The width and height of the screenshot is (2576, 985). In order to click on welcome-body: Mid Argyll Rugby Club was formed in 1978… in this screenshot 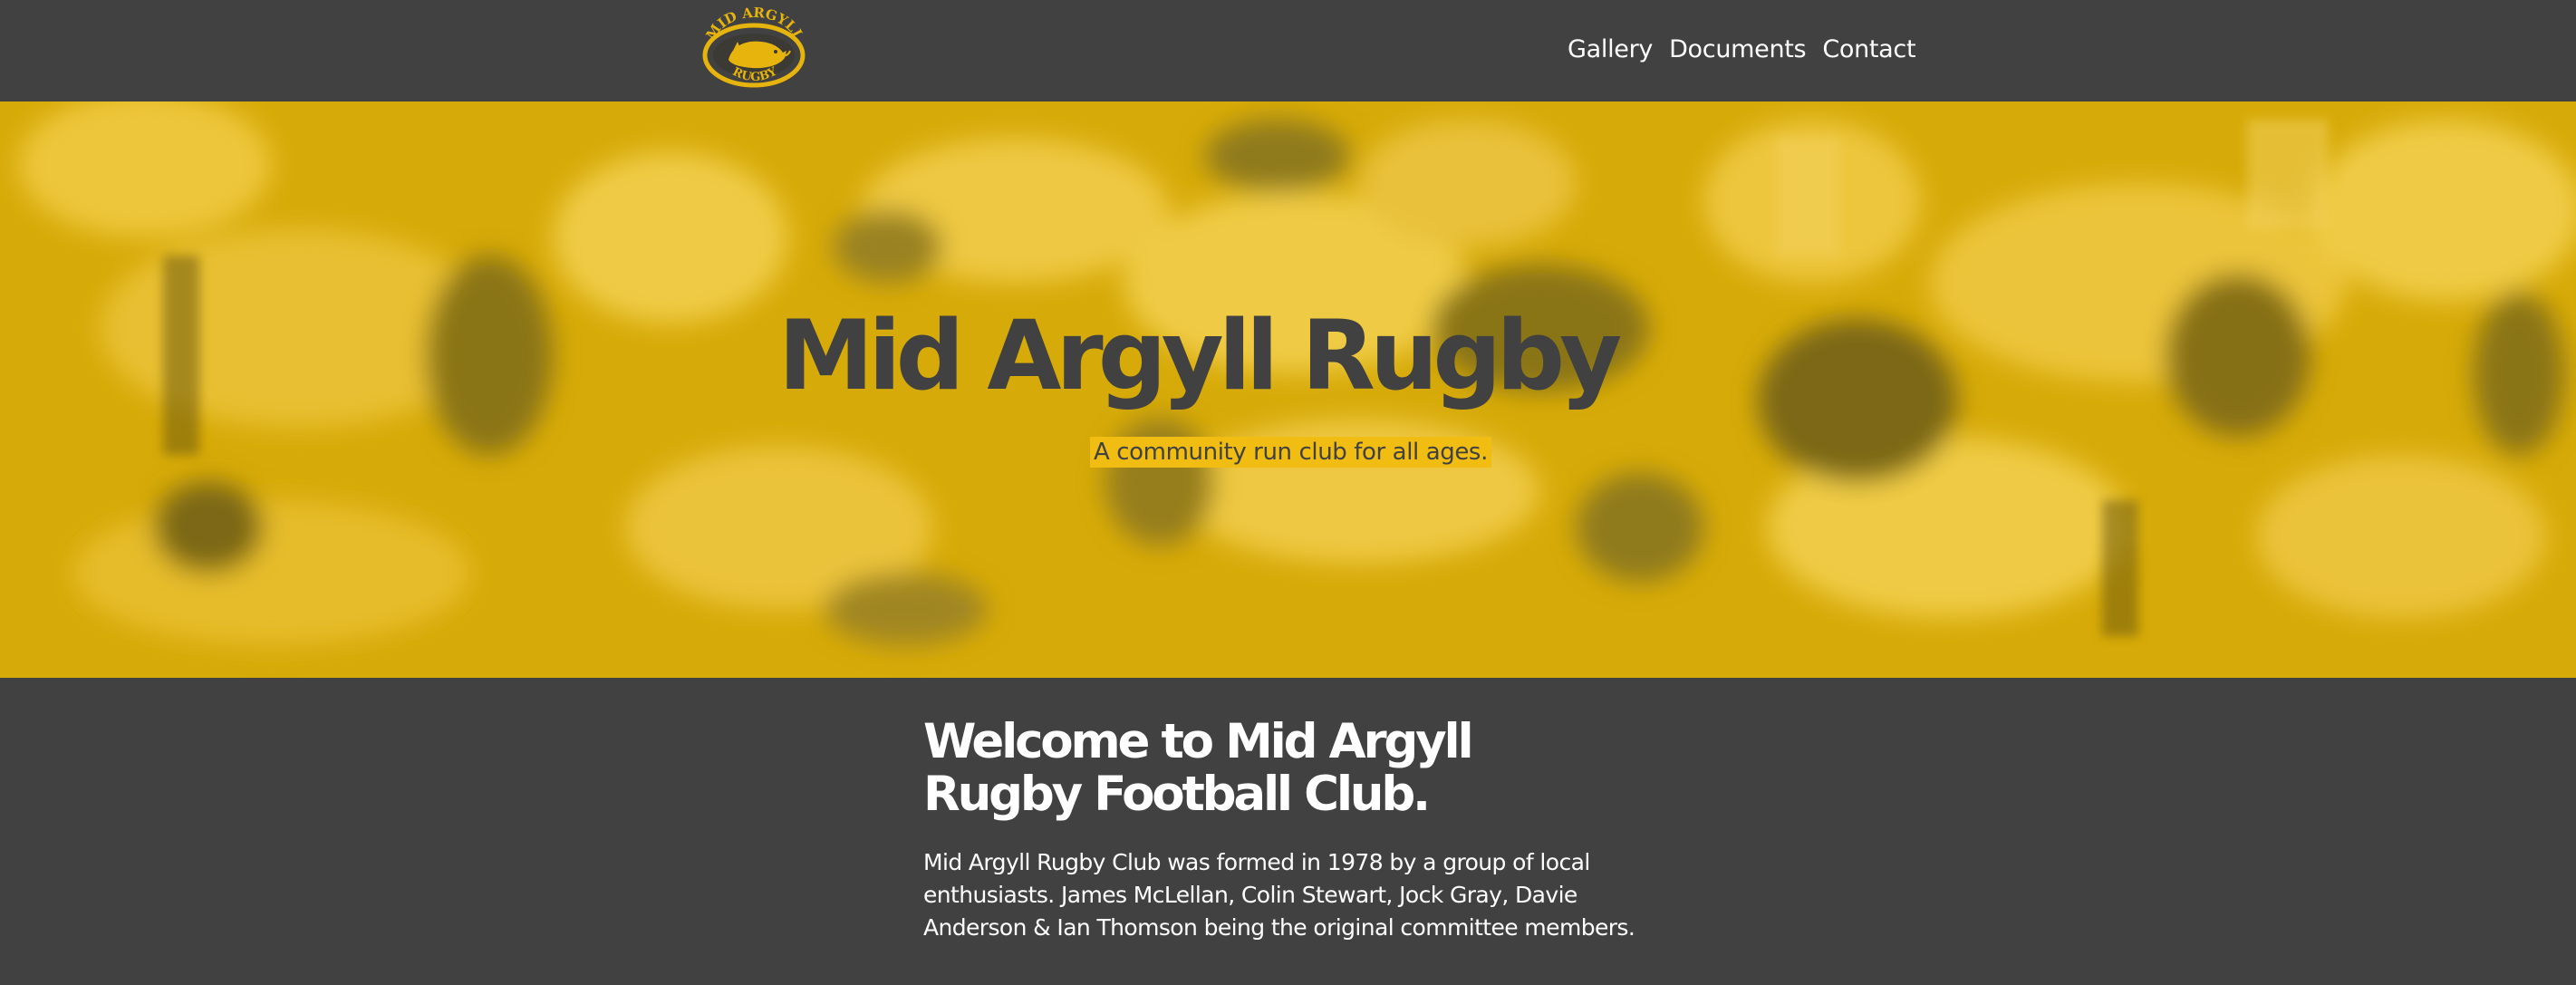, I will do `click(1279, 895)`.